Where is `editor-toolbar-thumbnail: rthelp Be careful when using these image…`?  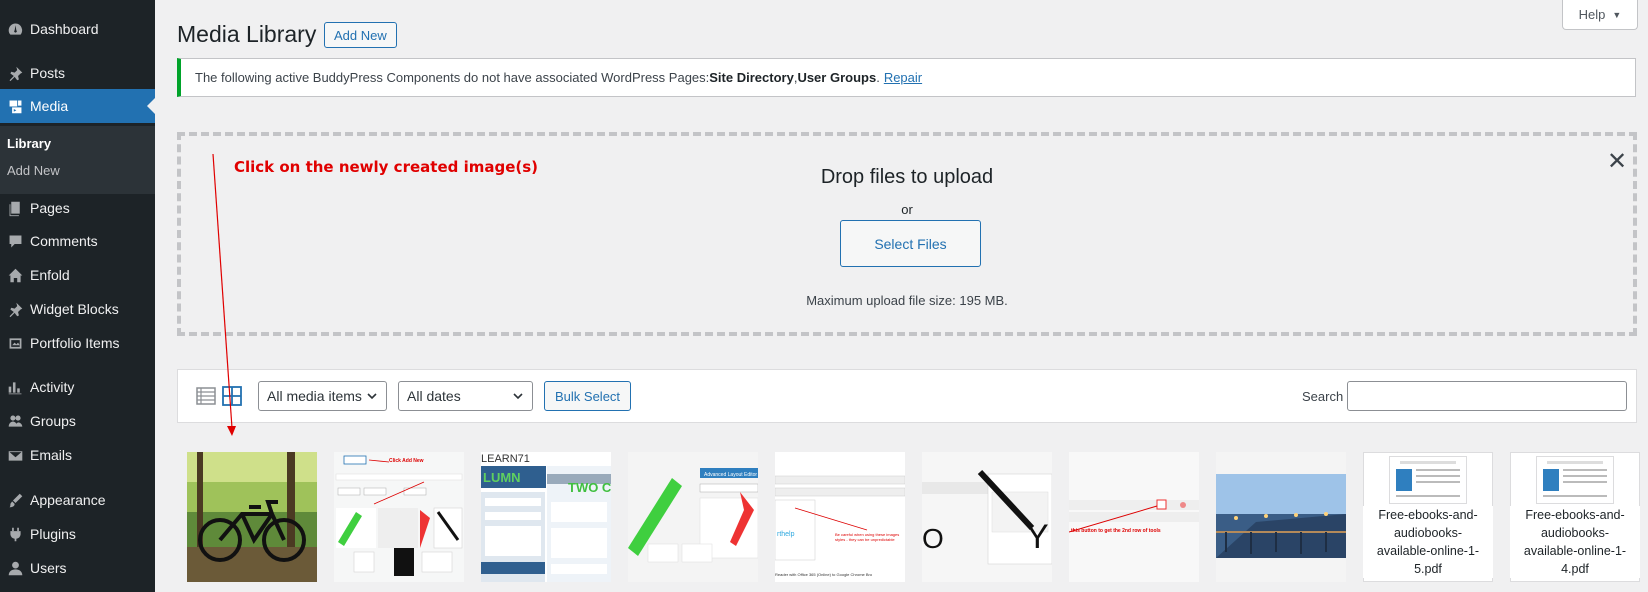
editor-toolbar-thumbnail: rthelp Be careful when using these image… is located at coordinates (840, 517).